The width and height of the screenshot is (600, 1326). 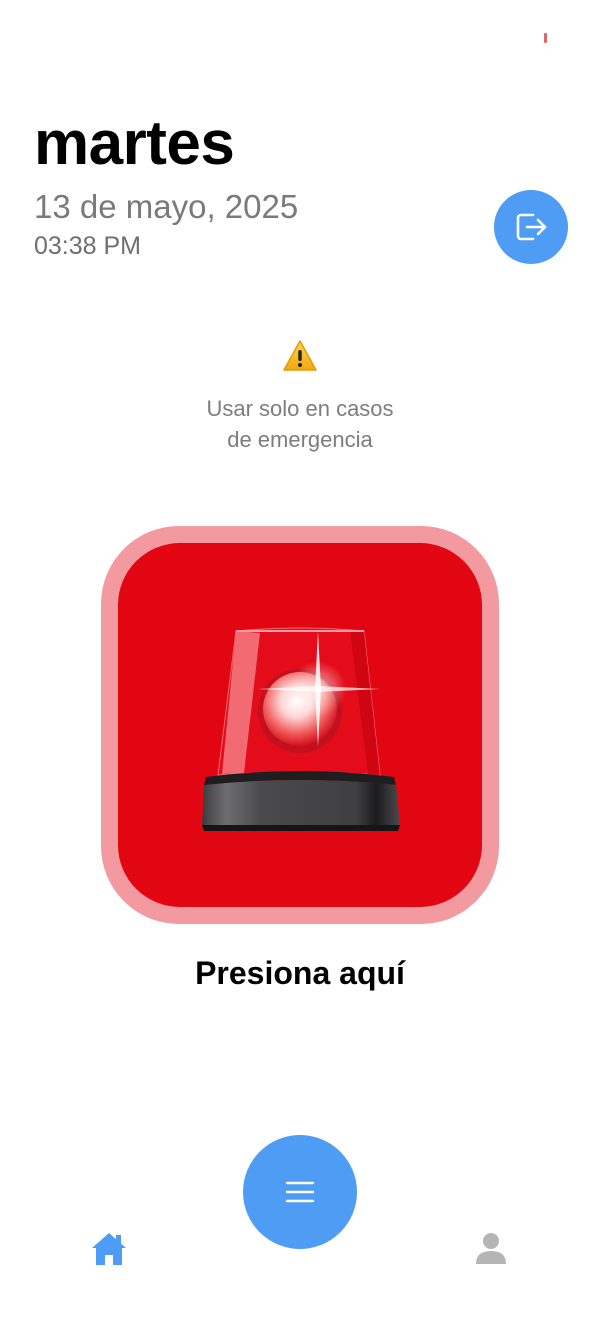 I want to click on warning-text-line-1: Usar solo en casos, so click(x=300, y=408).